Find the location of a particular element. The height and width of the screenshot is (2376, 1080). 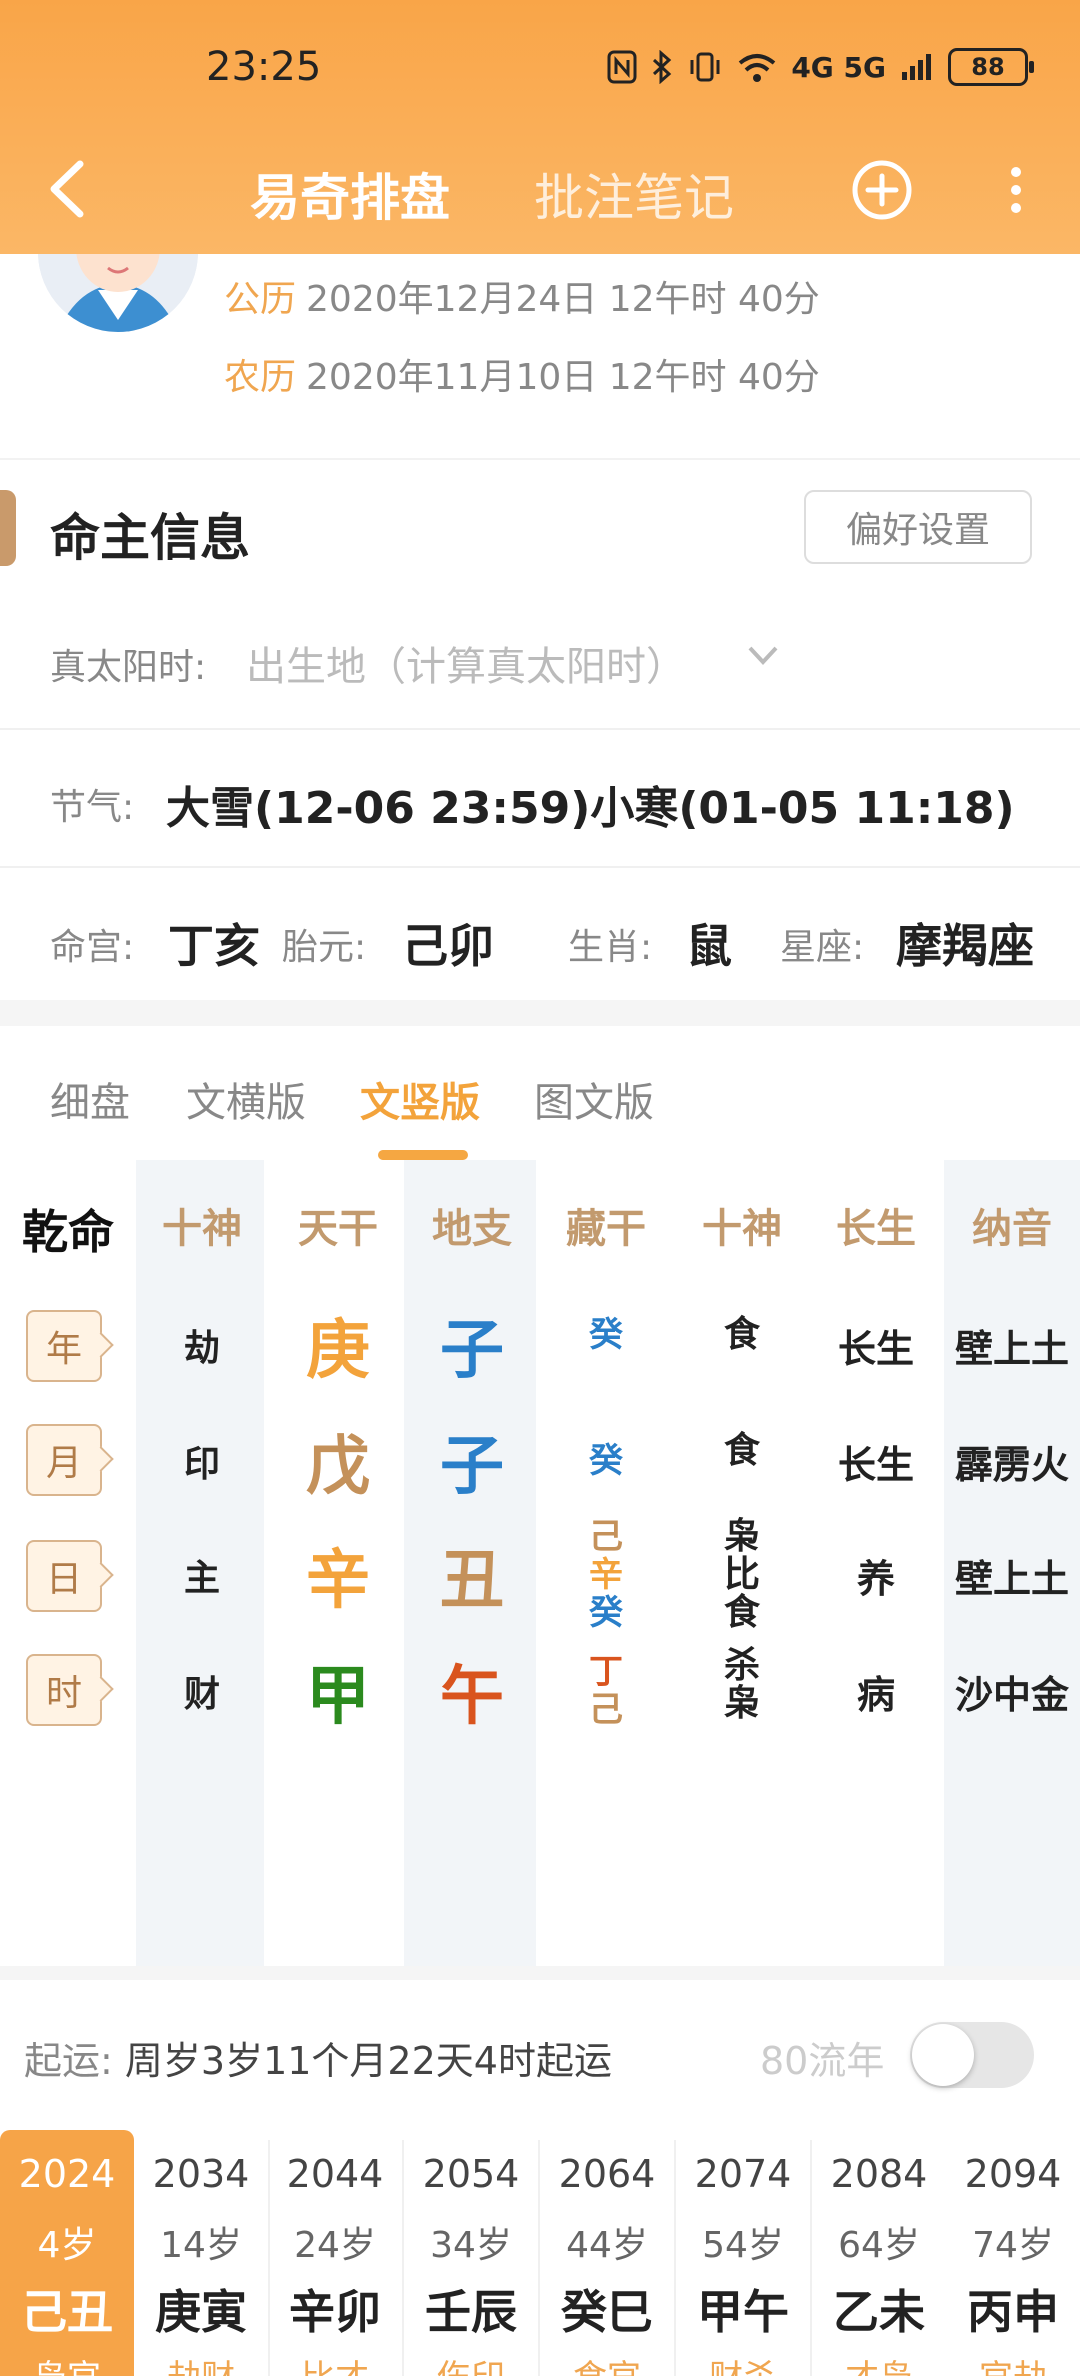

tab-wenshu: 文竖版 is located at coordinates (420, 1099).